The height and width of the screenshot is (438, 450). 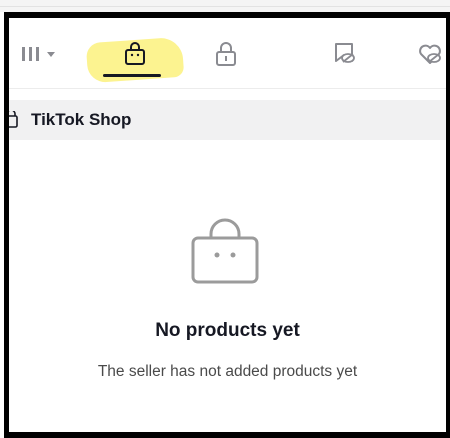 I want to click on tab-liked, so click(x=429, y=54).